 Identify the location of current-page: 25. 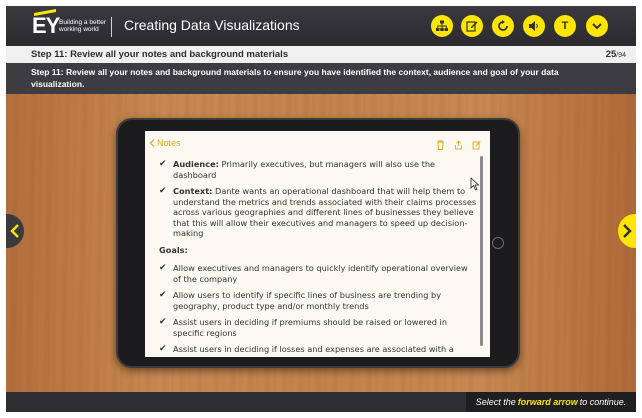
(611, 54).